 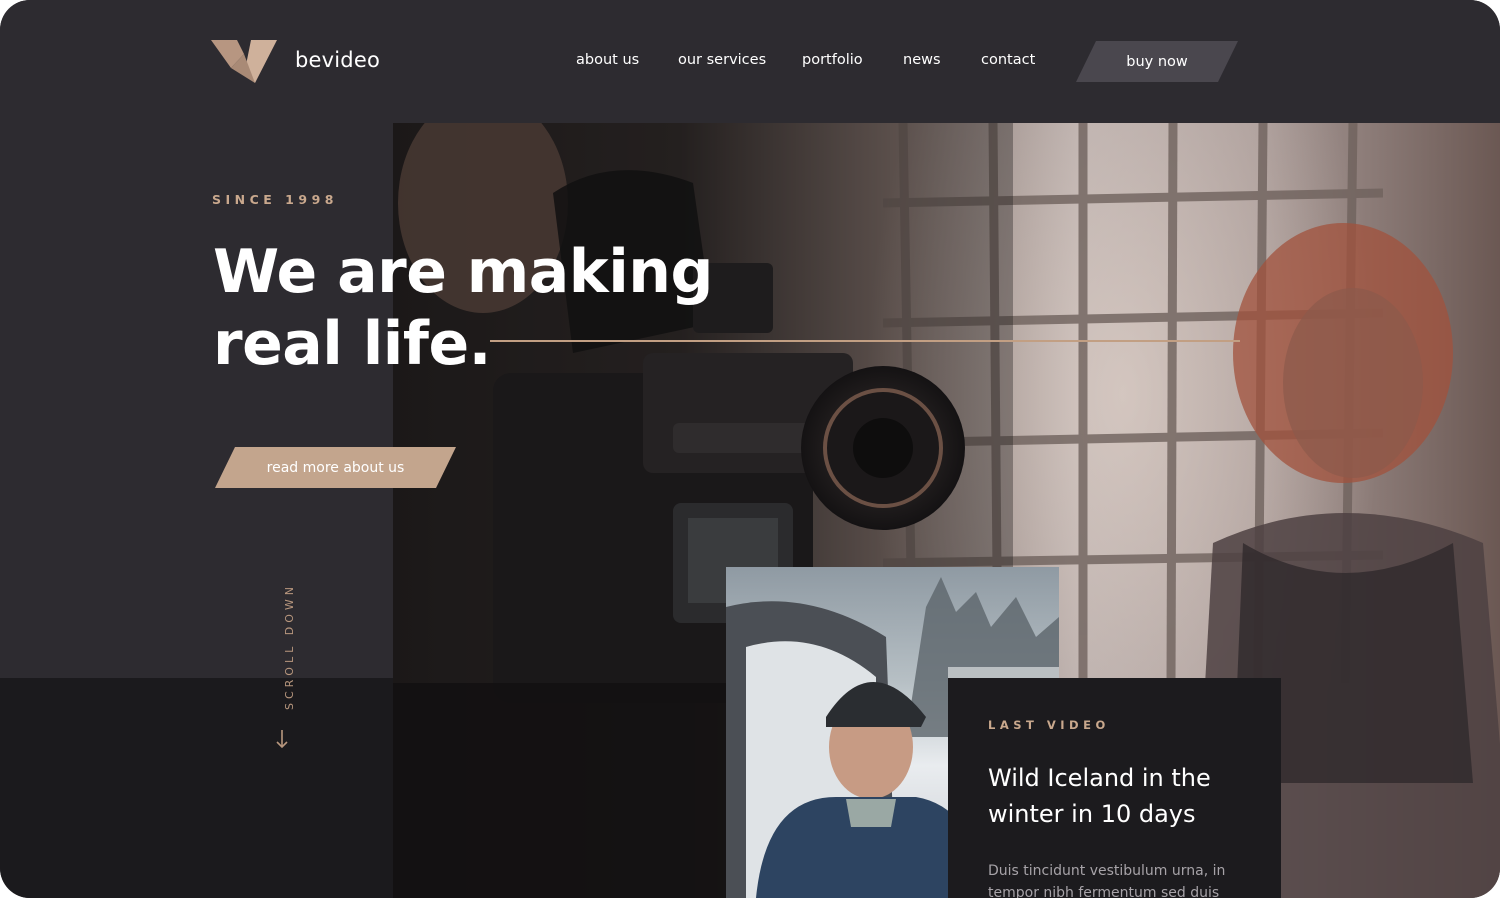 What do you see at coordinates (832, 60) in the screenshot?
I see `nav-item-portfolio: portfolio` at bounding box center [832, 60].